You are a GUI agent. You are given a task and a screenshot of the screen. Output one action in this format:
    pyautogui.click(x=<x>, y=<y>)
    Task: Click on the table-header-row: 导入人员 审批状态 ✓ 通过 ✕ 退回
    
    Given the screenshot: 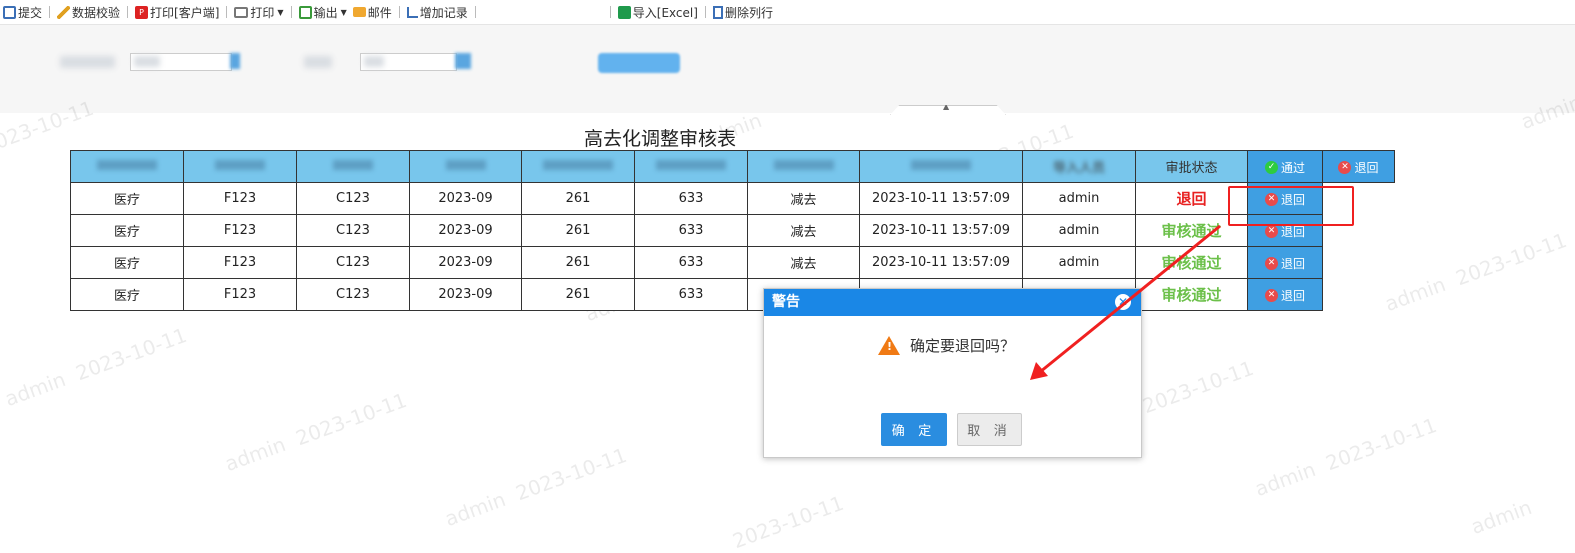 What is the action you would take?
    pyautogui.click(x=732, y=166)
    